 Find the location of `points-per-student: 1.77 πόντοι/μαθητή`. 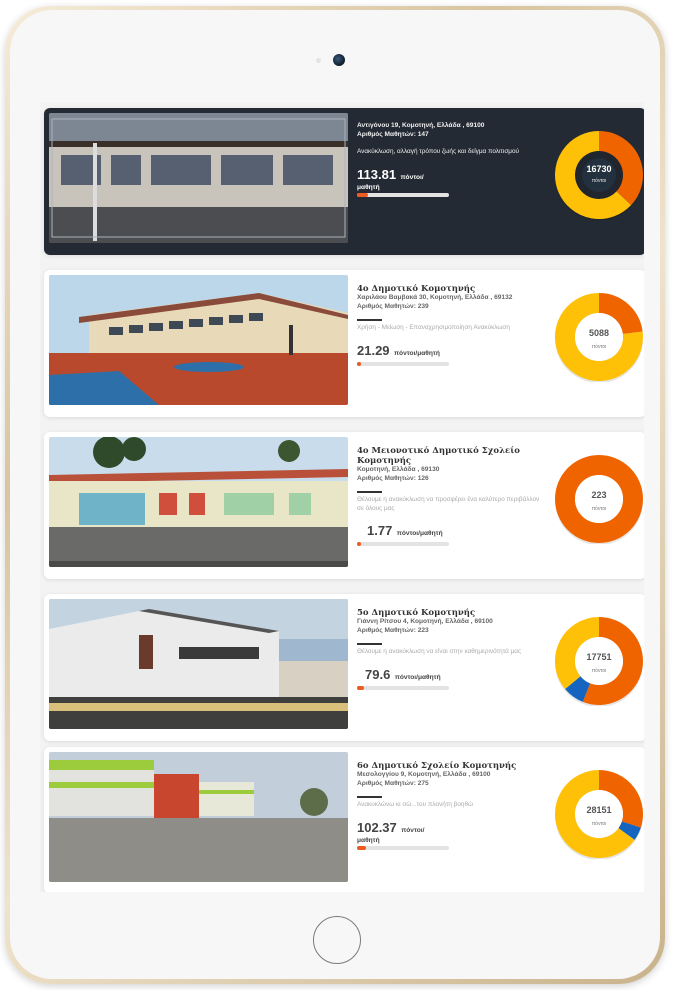

points-per-student: 1.77 πόντοι/μαθητή is located at coordinates (457, 531).